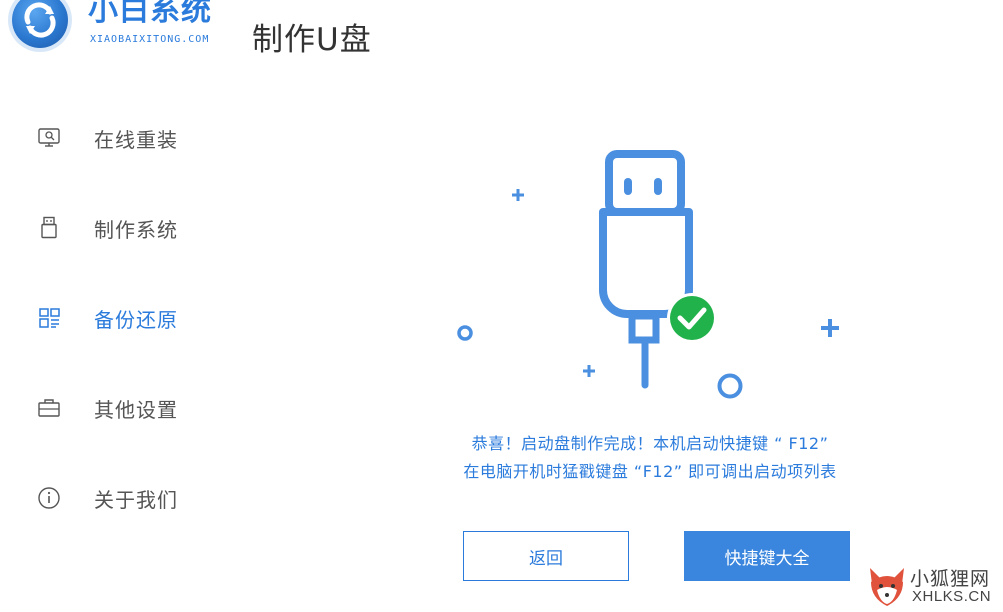 The height and width of the screenshot is (612, 1003). What do you see at coordinates (52, 318) in the screenshot?
I see `grid-icon` at bounding box center [52, 318].